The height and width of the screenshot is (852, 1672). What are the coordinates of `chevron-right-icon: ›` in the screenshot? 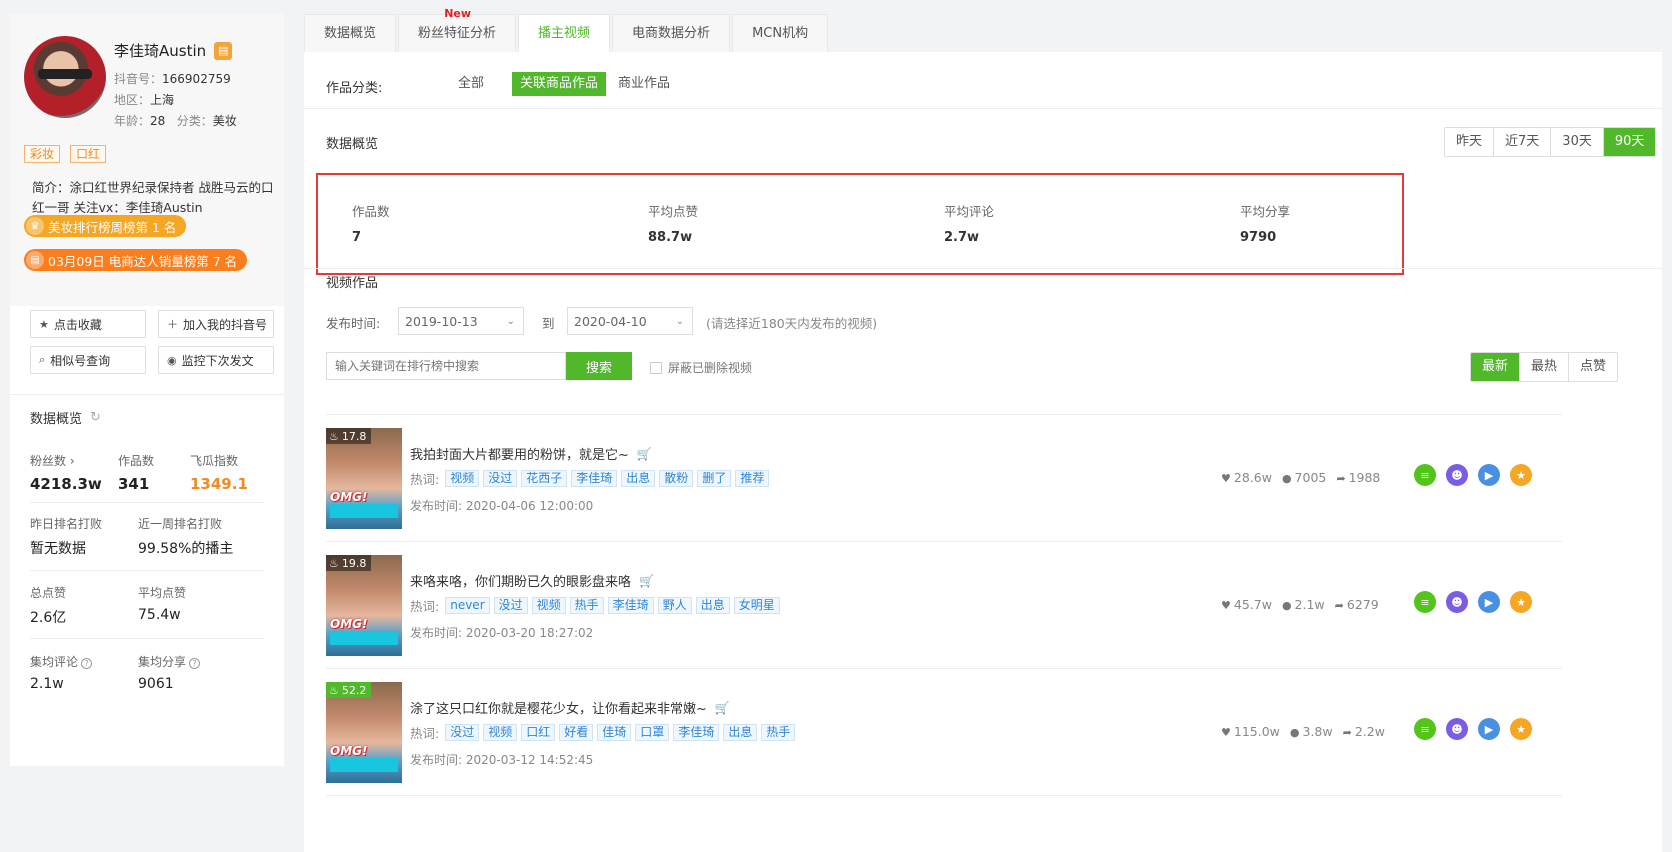 It's located at (72, 461).